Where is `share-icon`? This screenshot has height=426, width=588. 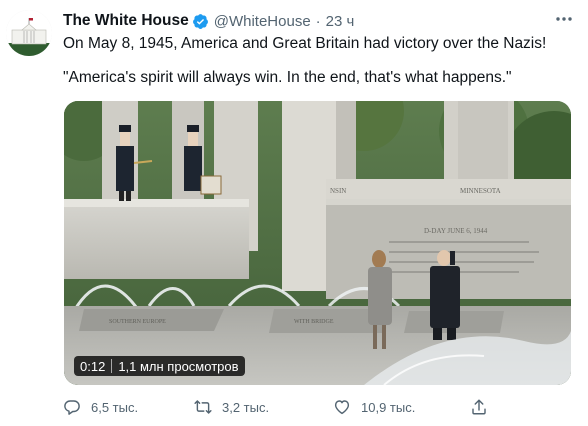 share-icon is located at coordinates (479, 407).